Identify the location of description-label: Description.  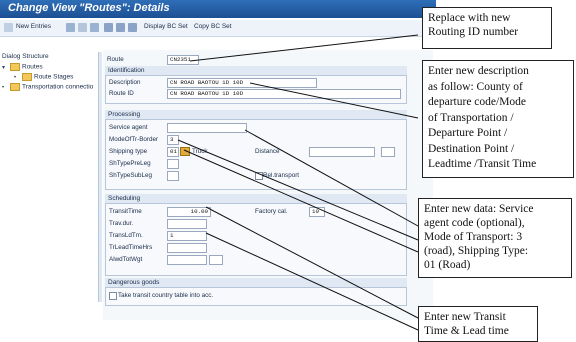
(125, 82).